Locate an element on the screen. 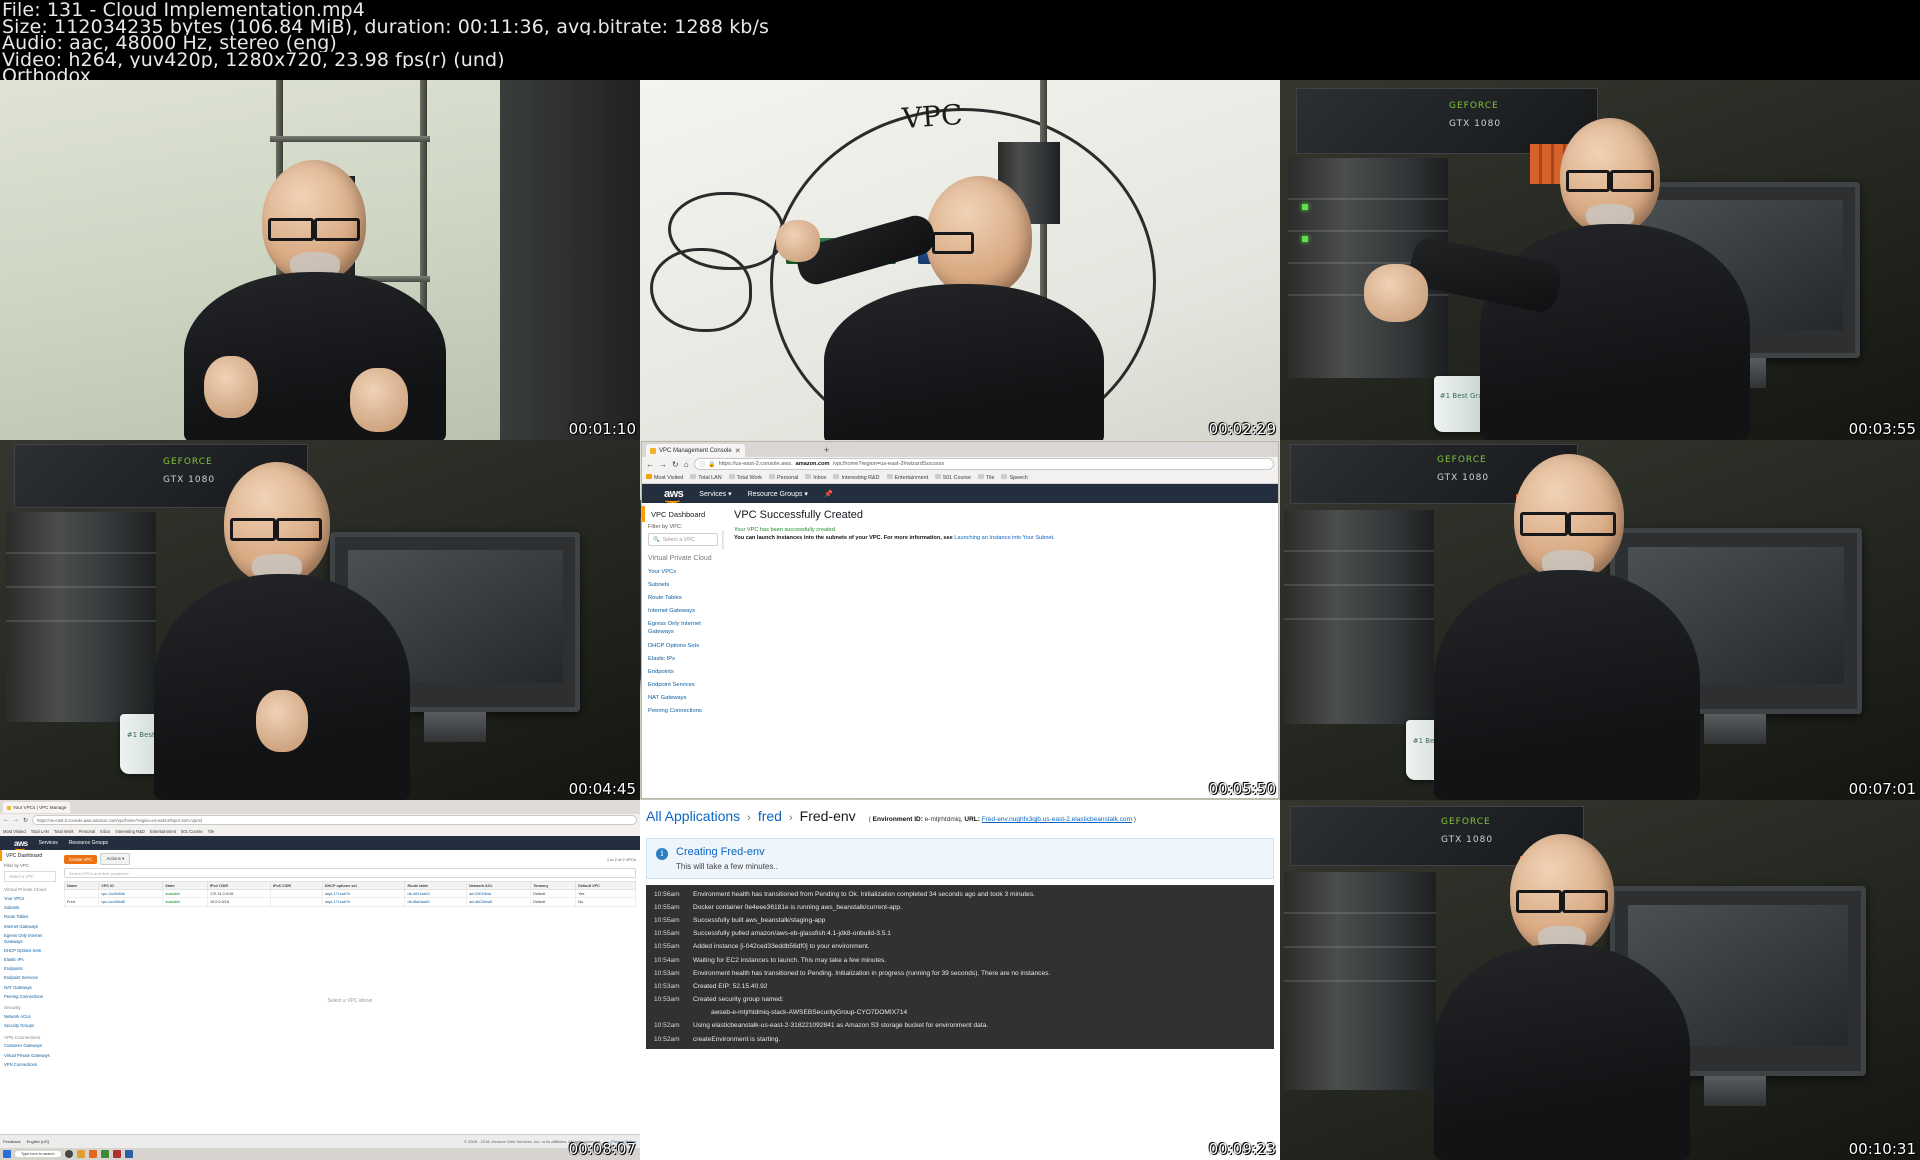 The width and height of the screenshot is (1920, 1160). nav-resource-groups: Resource Groups ▾ is located at coordinates (778, 494).